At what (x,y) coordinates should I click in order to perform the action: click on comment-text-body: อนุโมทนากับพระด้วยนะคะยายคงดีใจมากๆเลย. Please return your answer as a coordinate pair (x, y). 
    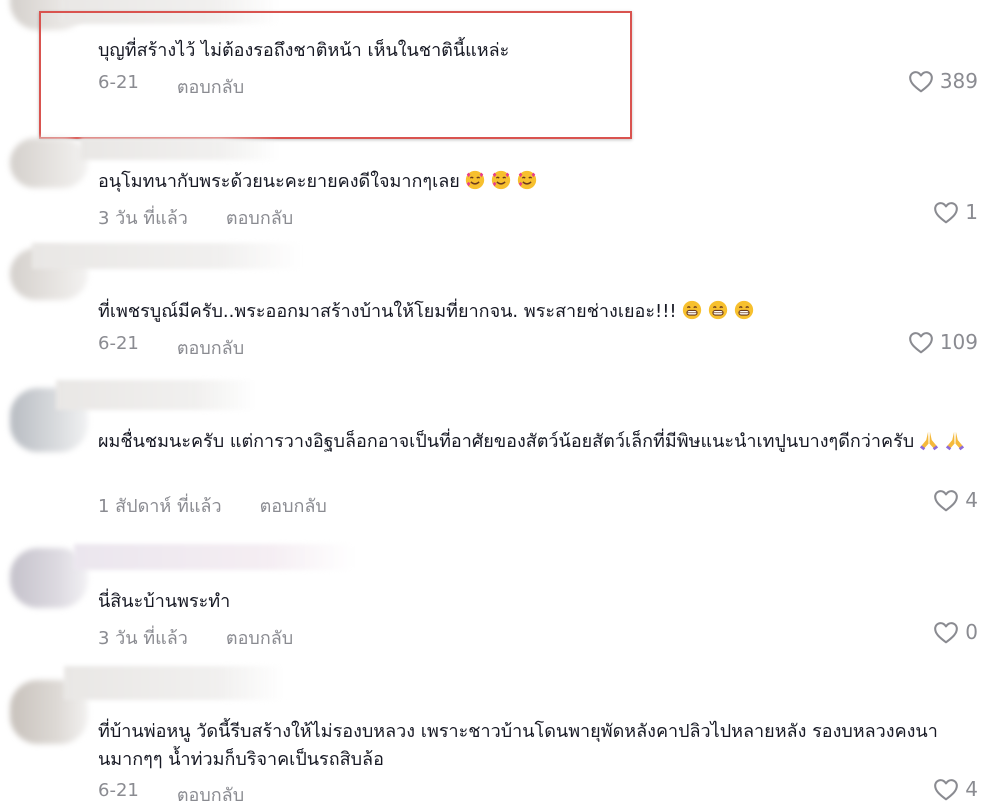
    Looking at the image, I should click on (279, 181).